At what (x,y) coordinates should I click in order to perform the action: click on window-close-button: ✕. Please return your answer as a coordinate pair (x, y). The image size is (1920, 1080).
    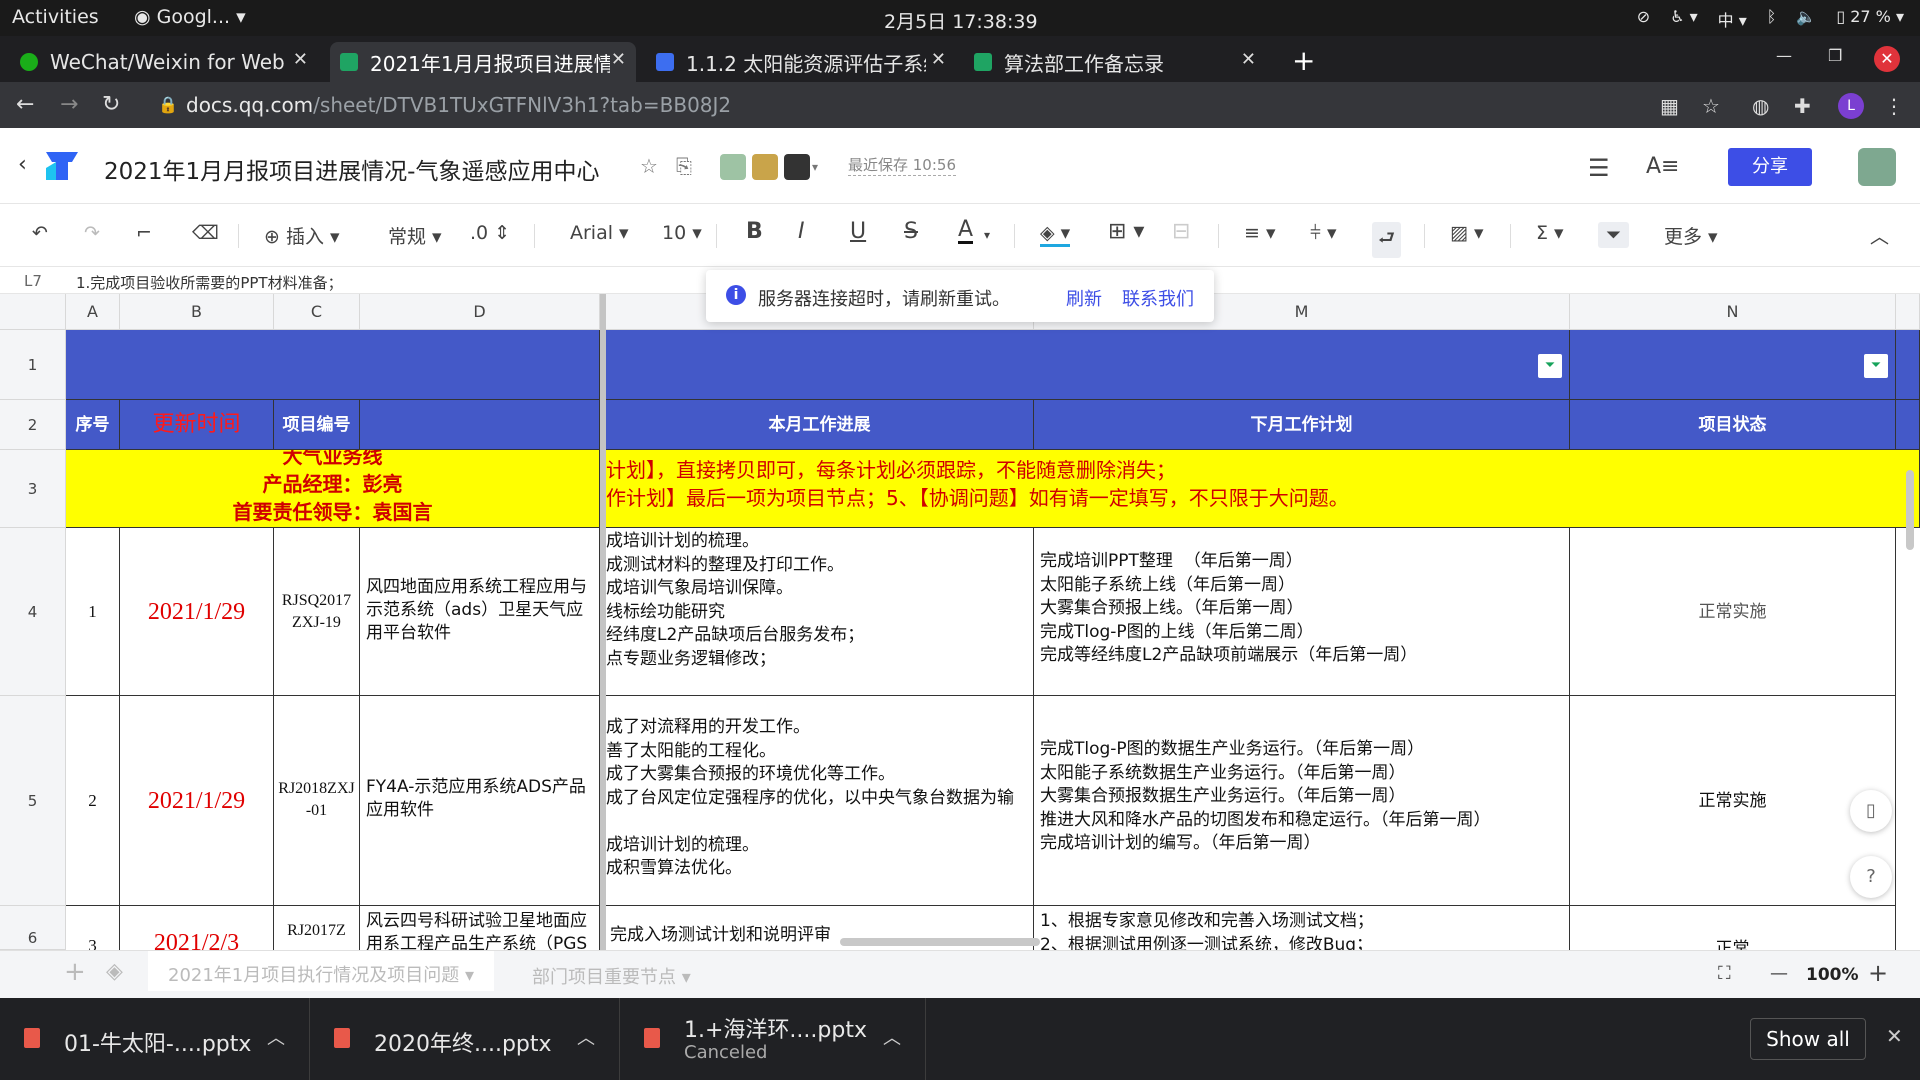
    Looking at the image, I should click on (1887, 59).